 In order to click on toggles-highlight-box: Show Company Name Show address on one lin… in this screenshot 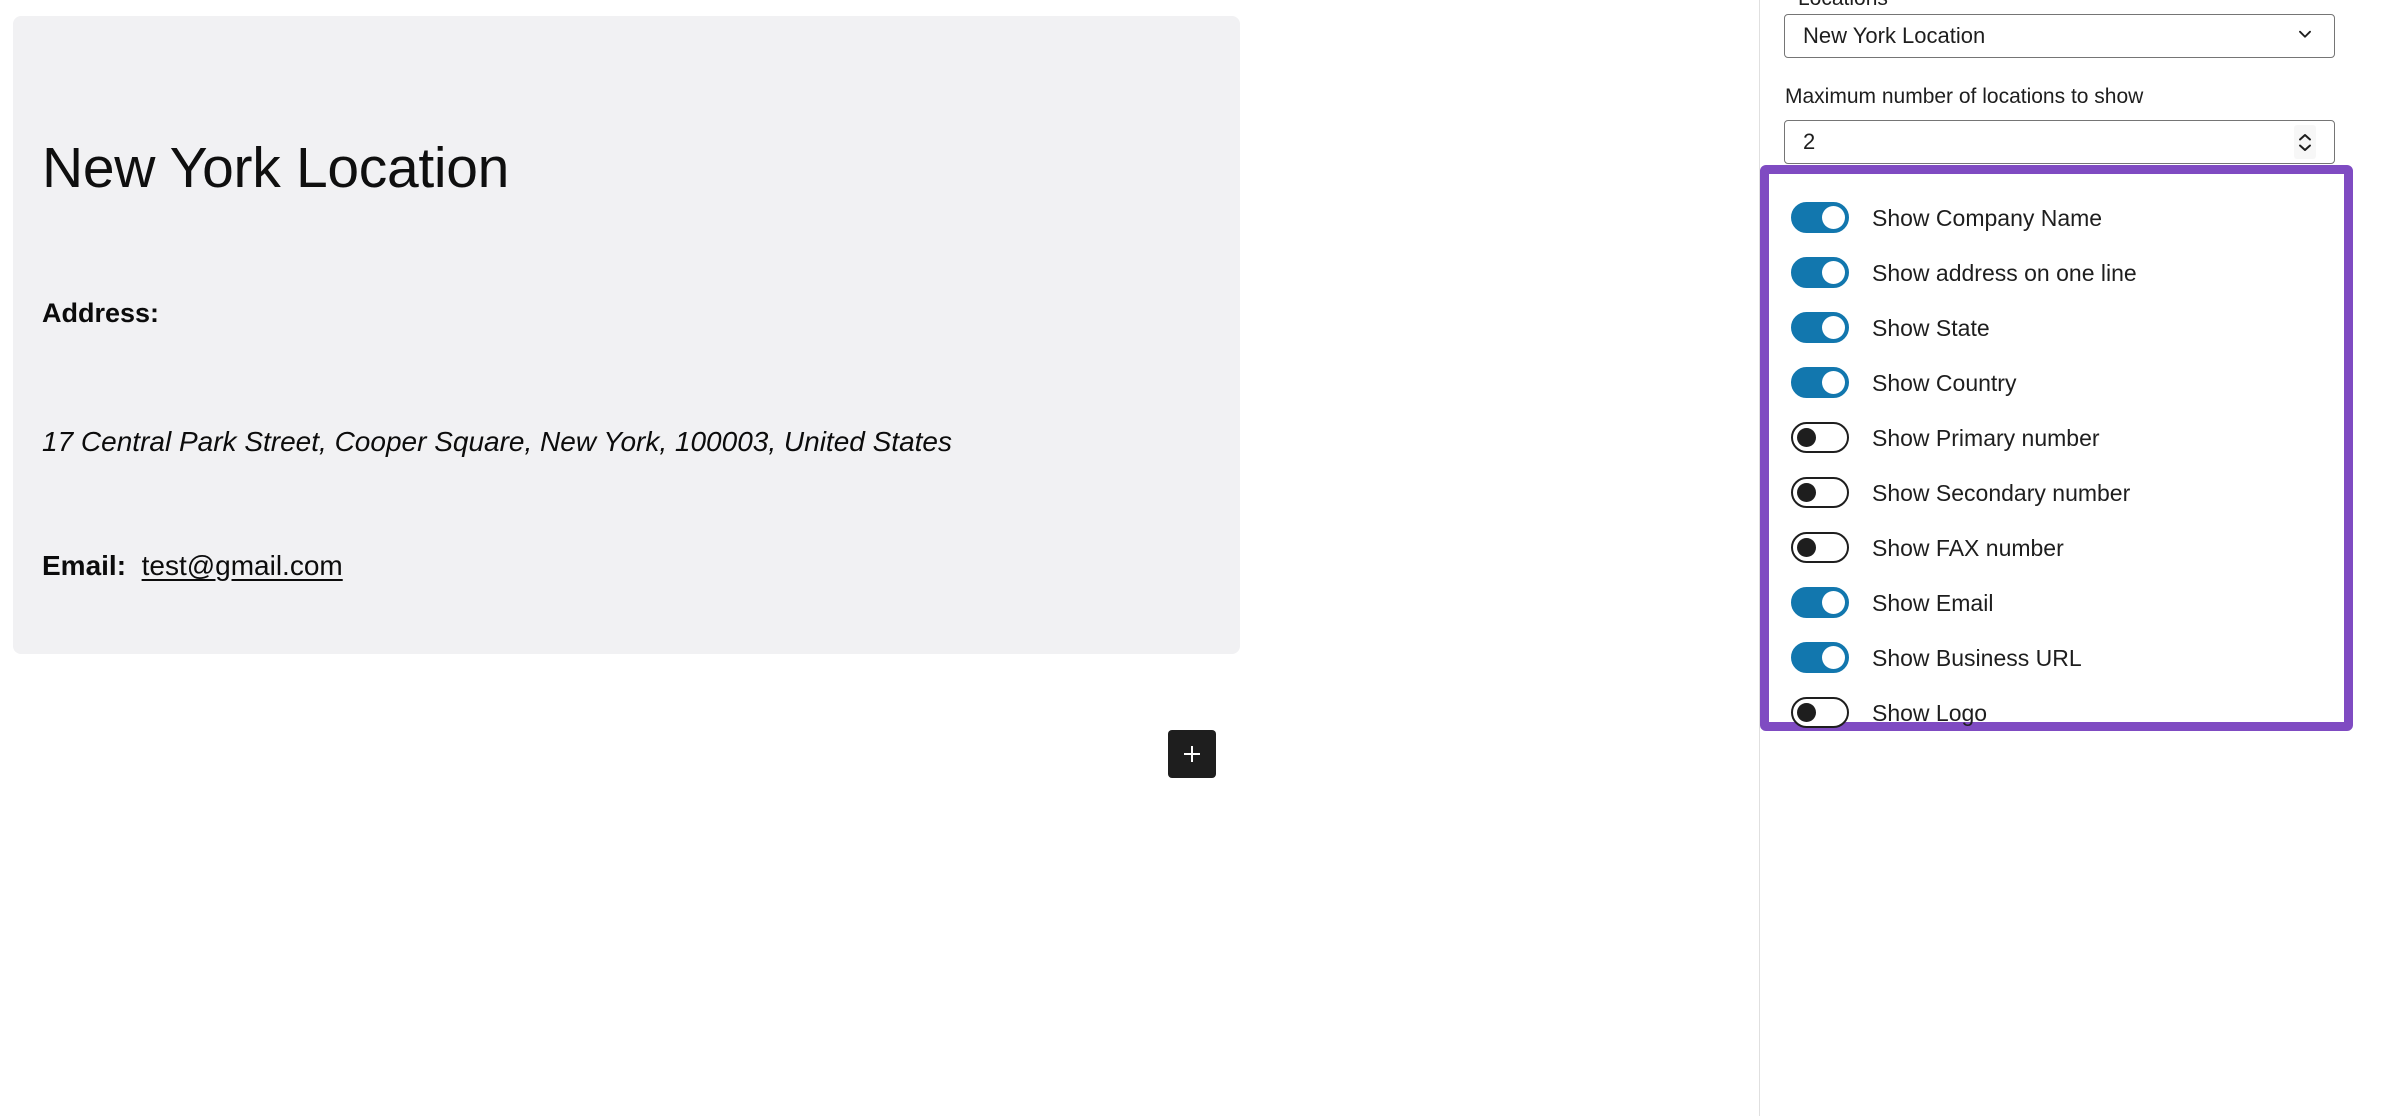, I will do `click(2056, 448)`.